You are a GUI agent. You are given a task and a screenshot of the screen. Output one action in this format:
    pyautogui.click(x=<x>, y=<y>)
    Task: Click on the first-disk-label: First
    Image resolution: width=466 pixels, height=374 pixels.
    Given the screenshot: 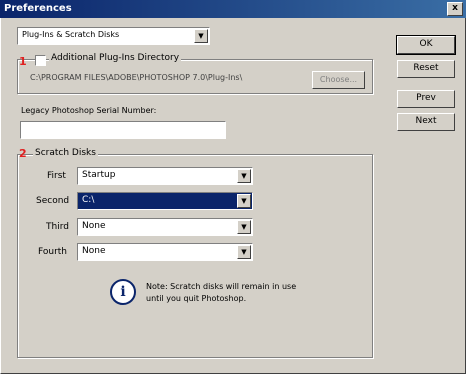 What is the action you would take?
    pyautogui.click(x=56, y=176)
    